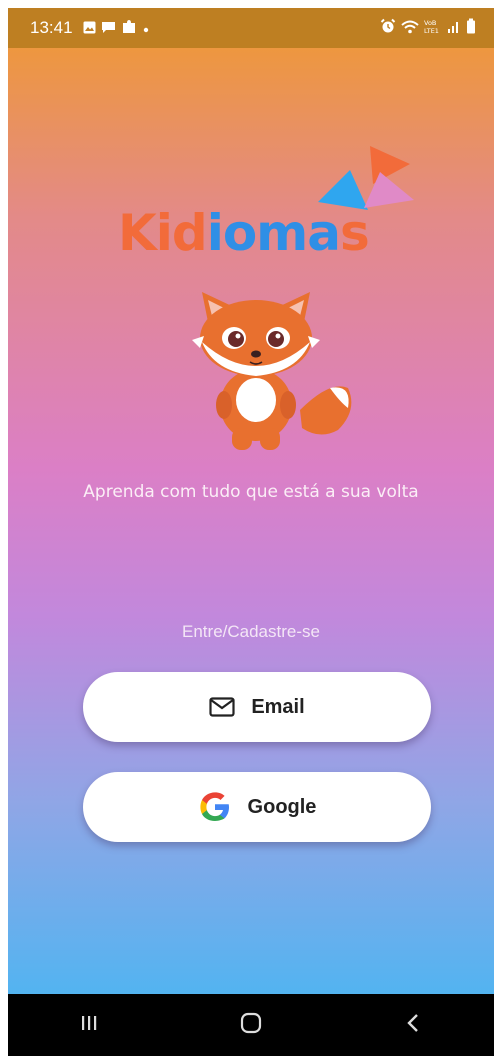 The height and width of the screenshot is (1056, 502). I want to click on status-bar: 13:41 VoB LTE1, so click(251, 28).